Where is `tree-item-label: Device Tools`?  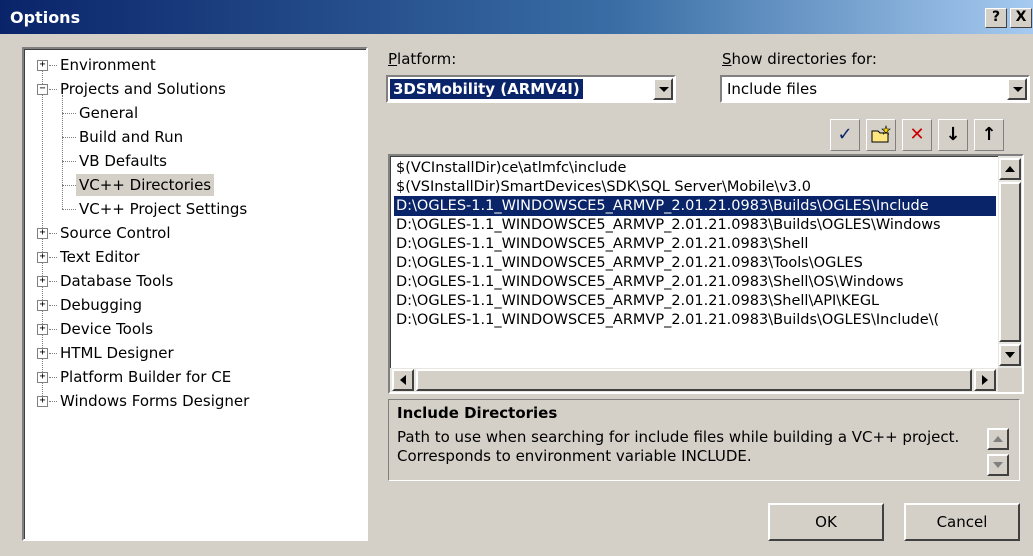
tree-item-label: Device Tools is located at coordinates (107, 329).